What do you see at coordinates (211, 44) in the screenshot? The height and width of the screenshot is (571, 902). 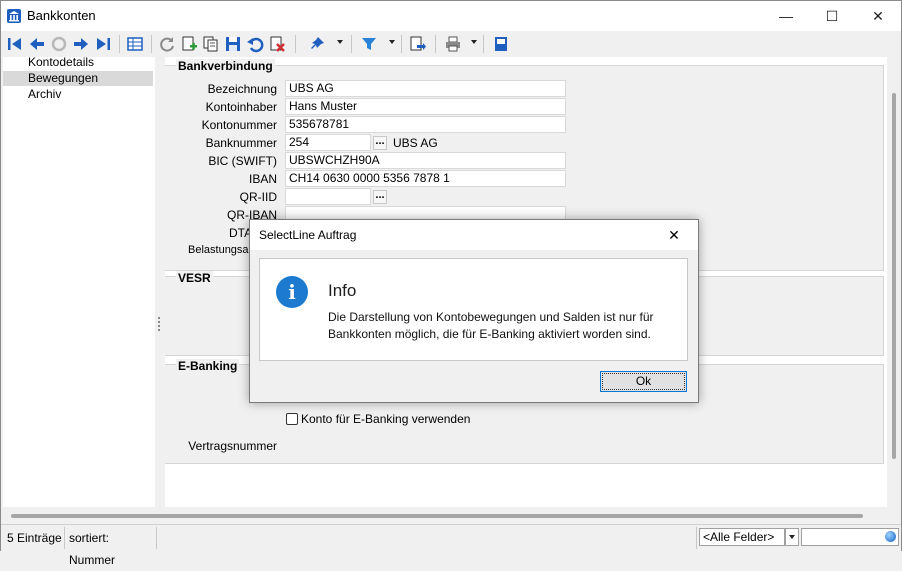 I see `copy-record-icon` at bounding box center [211, 44].